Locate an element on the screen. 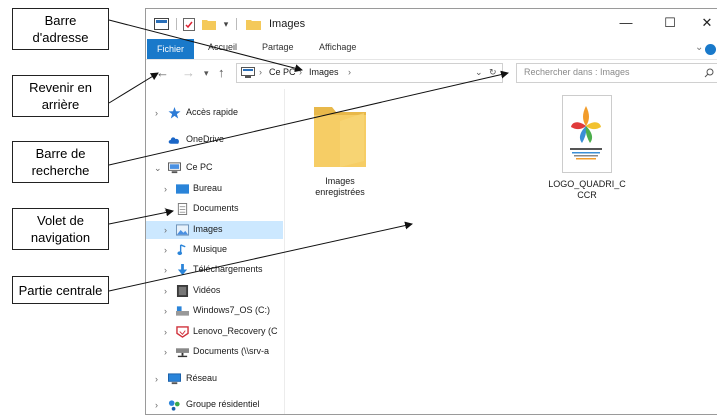 The image size is (717, 415). forward-button: → is located at coordinates (188, 72).